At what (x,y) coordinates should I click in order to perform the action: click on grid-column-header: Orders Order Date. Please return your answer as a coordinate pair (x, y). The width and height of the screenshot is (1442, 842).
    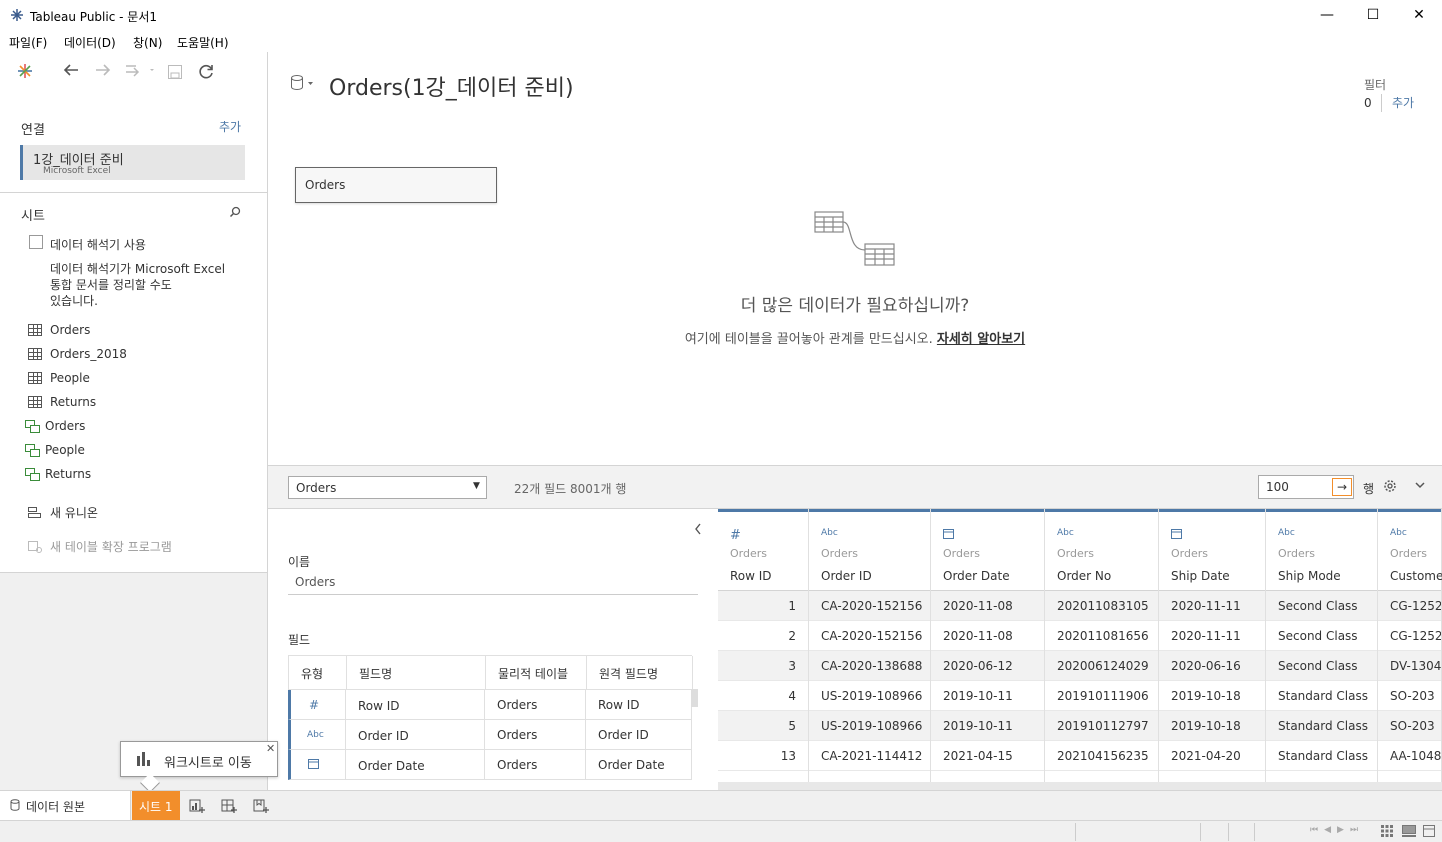
    Looking at the image, I should click on (987, 550).